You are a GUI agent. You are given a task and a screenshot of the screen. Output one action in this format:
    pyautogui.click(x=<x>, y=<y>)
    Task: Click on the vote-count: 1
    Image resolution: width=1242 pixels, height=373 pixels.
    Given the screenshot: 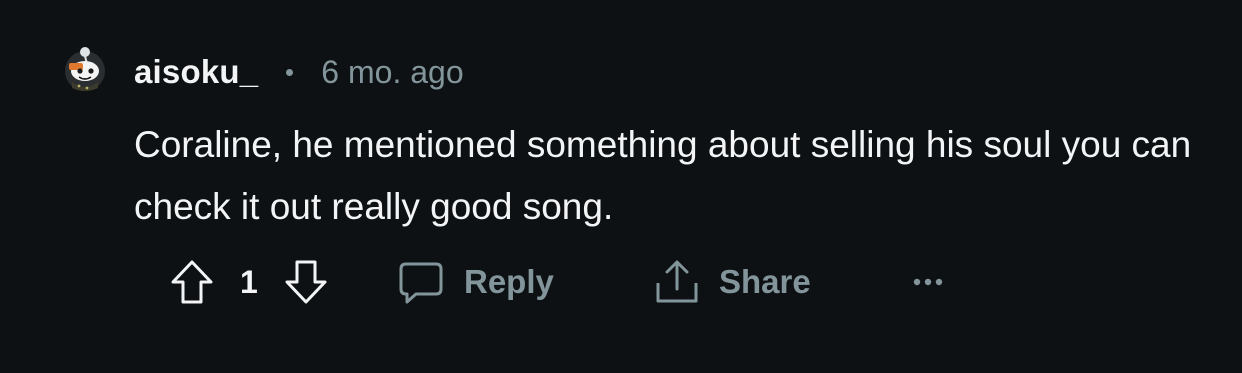 What is the action you would take?
    pyautogui.click(x=249, y=282)
    